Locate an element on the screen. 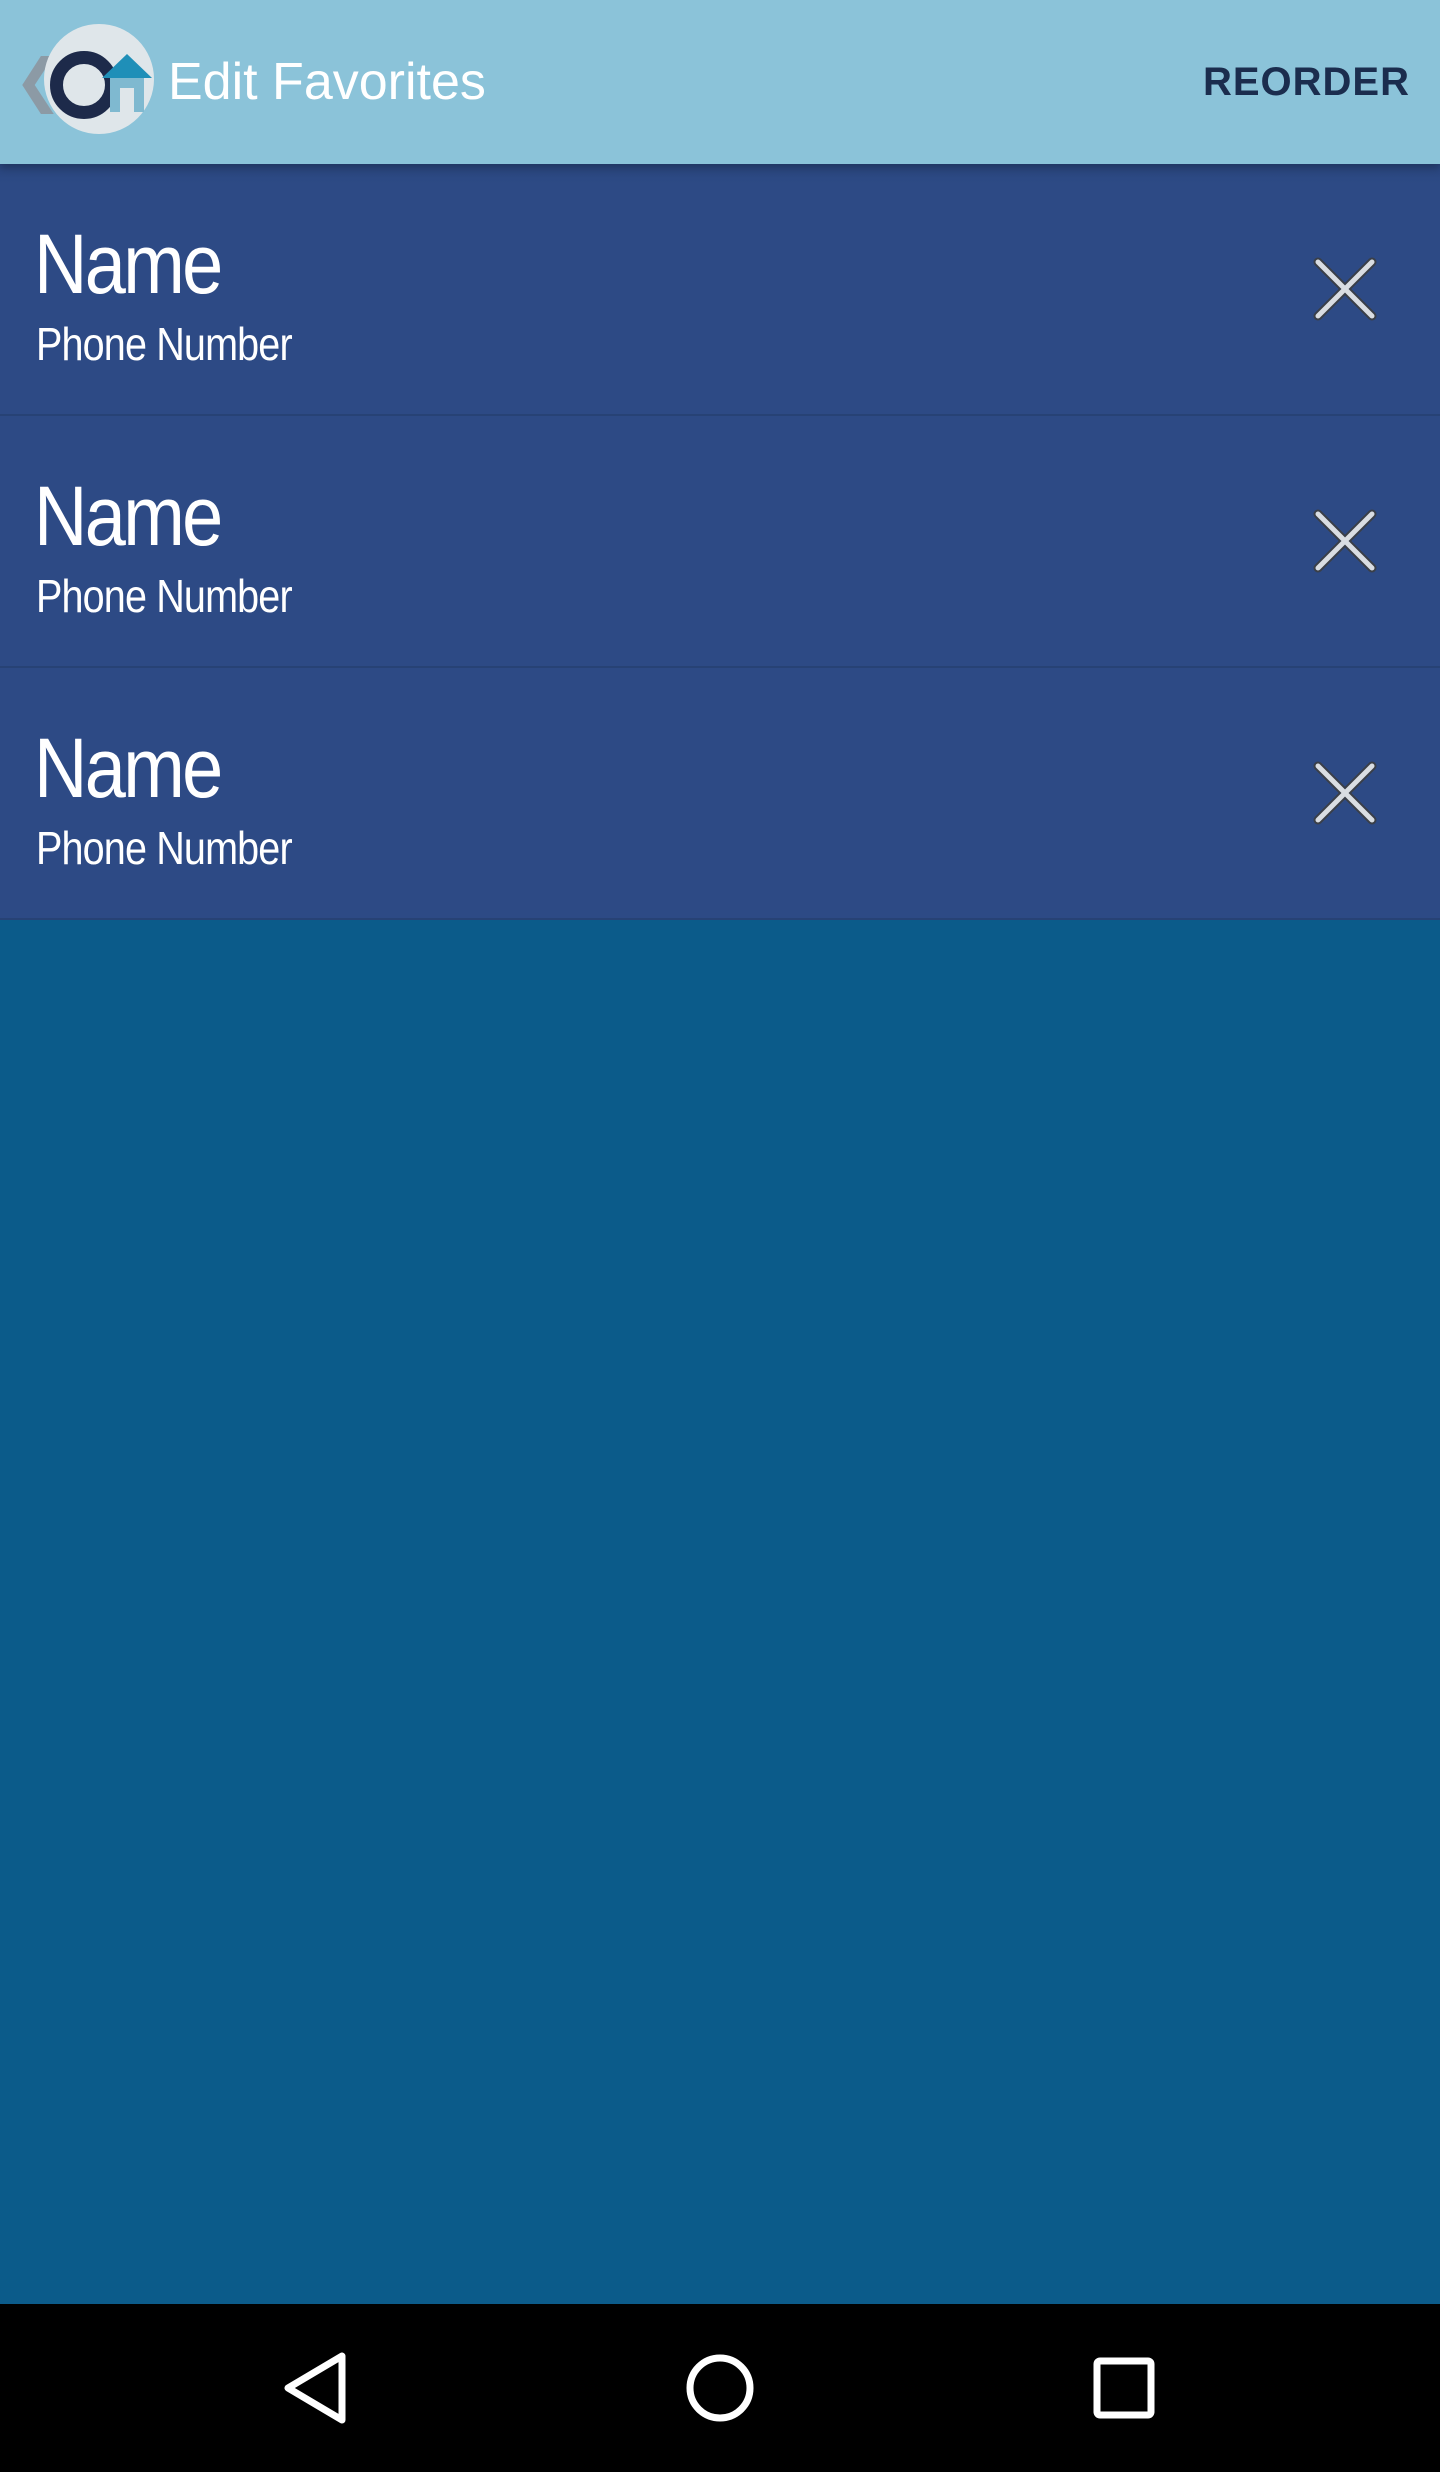 Image resolution: width=1440 pixels, height=2472 pixels. nav-recents-icon is located at coordinates (1124, 2388).